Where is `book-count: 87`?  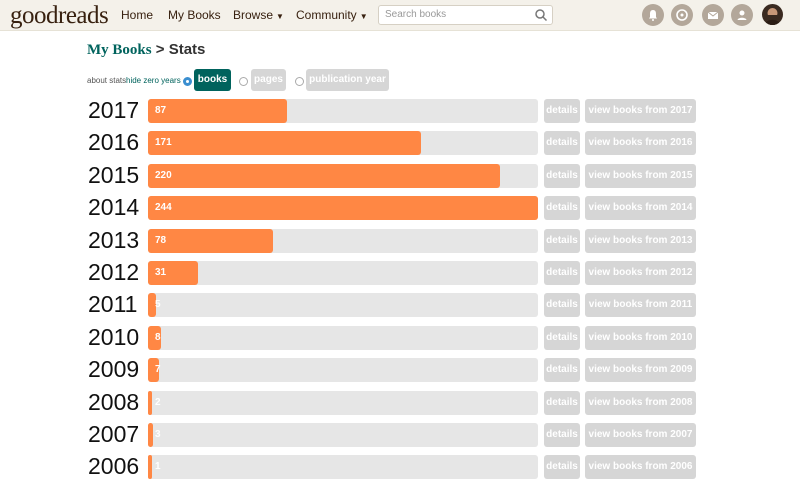
book-count: 87 is located at coordinates (161, 110).